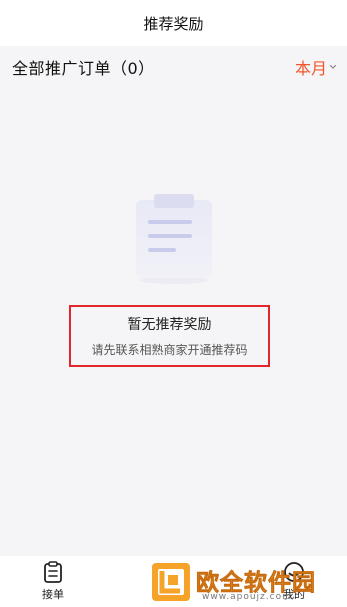 Image resolution: width=347 pixels, height=607 pixels. I want to click on order-count-title: 全部推广订单（0）, so click(83, 68).